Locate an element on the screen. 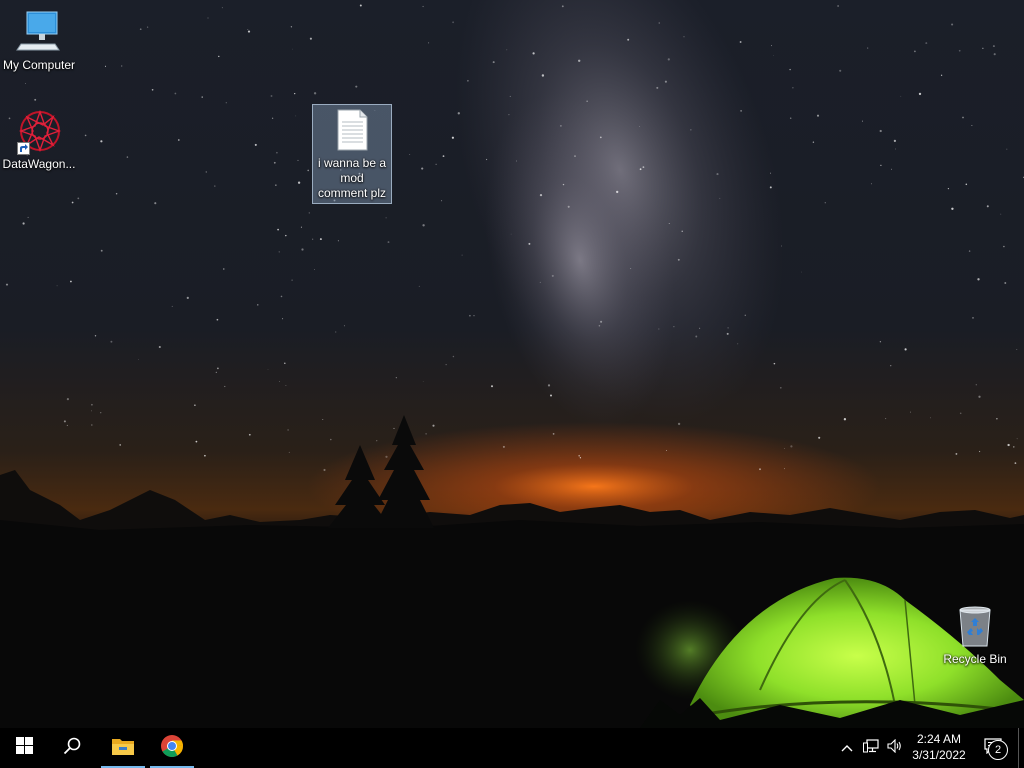  taskbar-chrome is located at coordinates (172, 748).